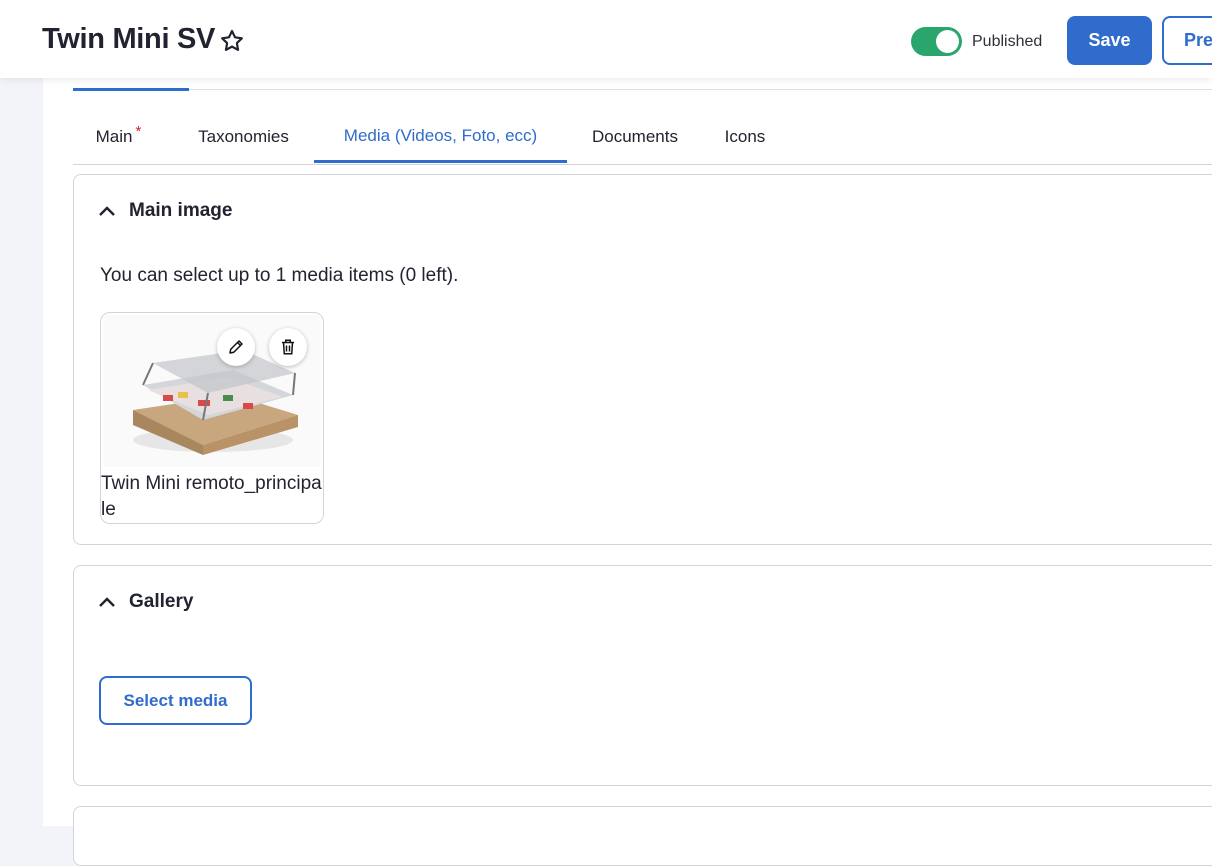 The width and height of the screenshot is (1212, 866). Describe the element at coordinates (745, 137) in the screenshot. I see `tab-icons: Icons` at that location.